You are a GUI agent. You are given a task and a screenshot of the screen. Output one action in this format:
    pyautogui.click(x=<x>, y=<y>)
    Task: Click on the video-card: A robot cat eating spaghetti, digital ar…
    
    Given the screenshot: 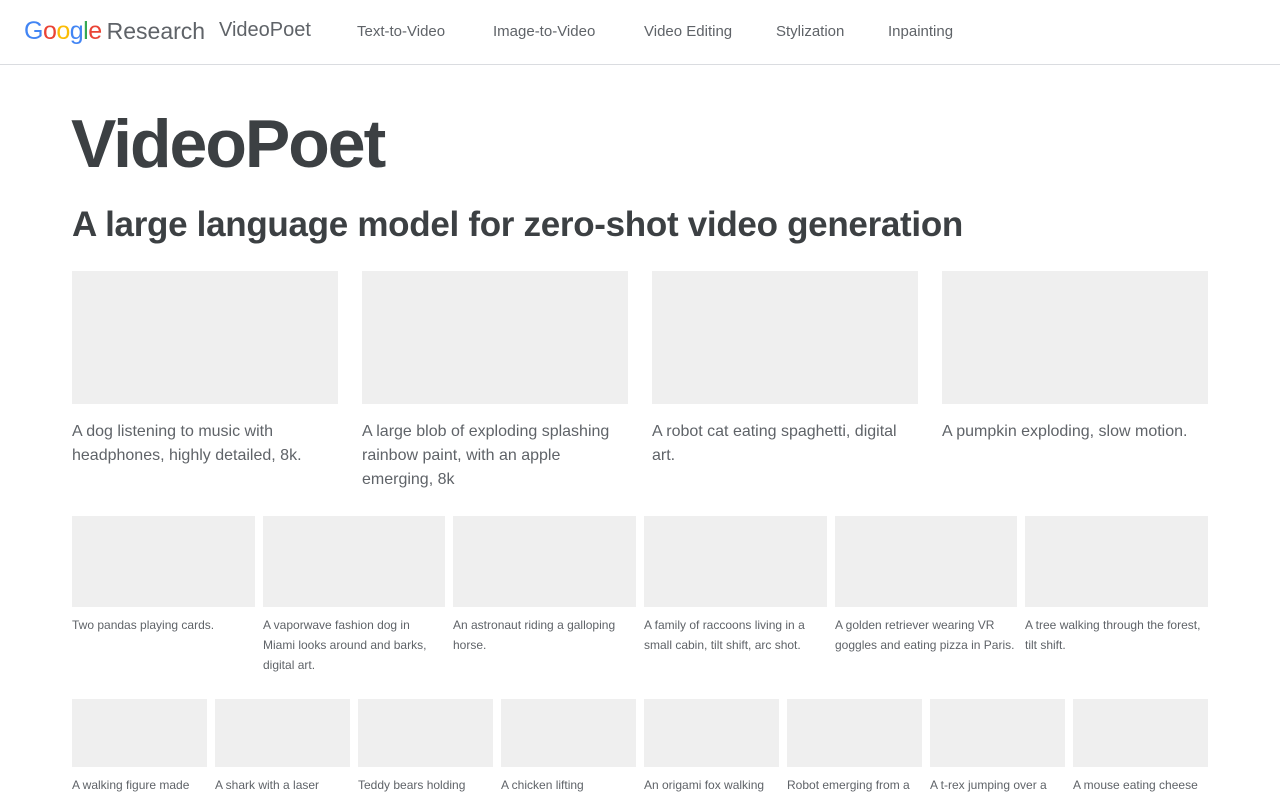 What is the action you would take?
    pyautogui.click(x=785, y=369)
    